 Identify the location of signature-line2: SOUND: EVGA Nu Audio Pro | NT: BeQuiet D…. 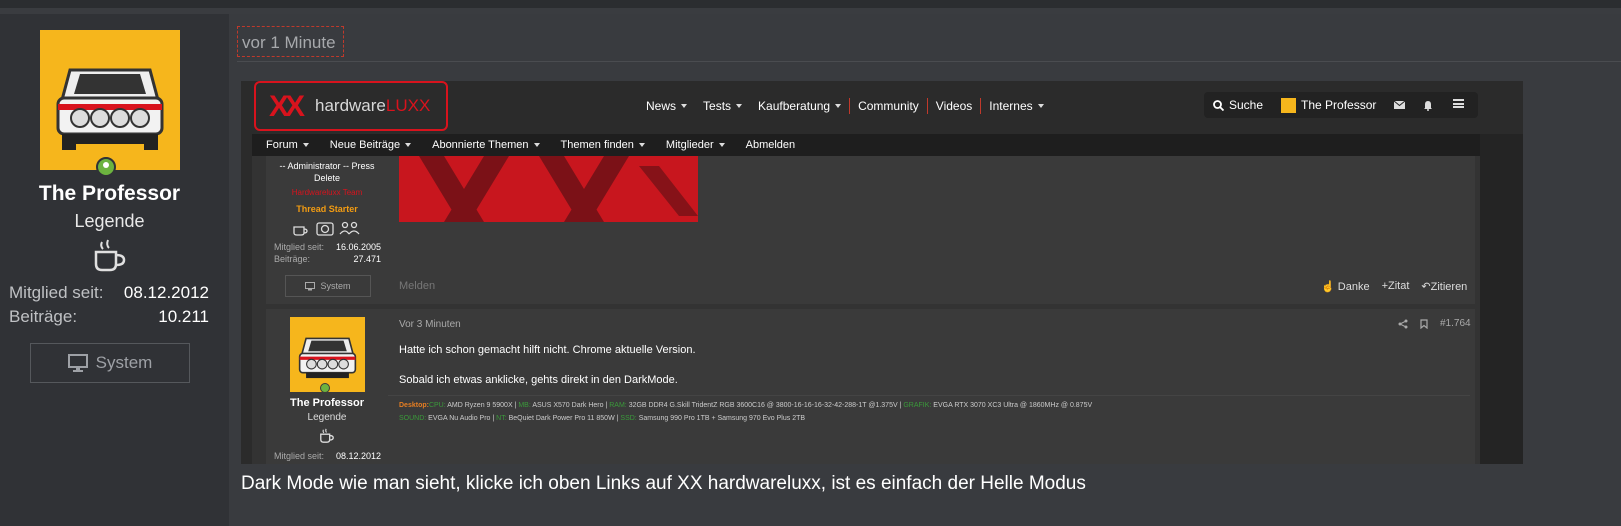
(602, 418).